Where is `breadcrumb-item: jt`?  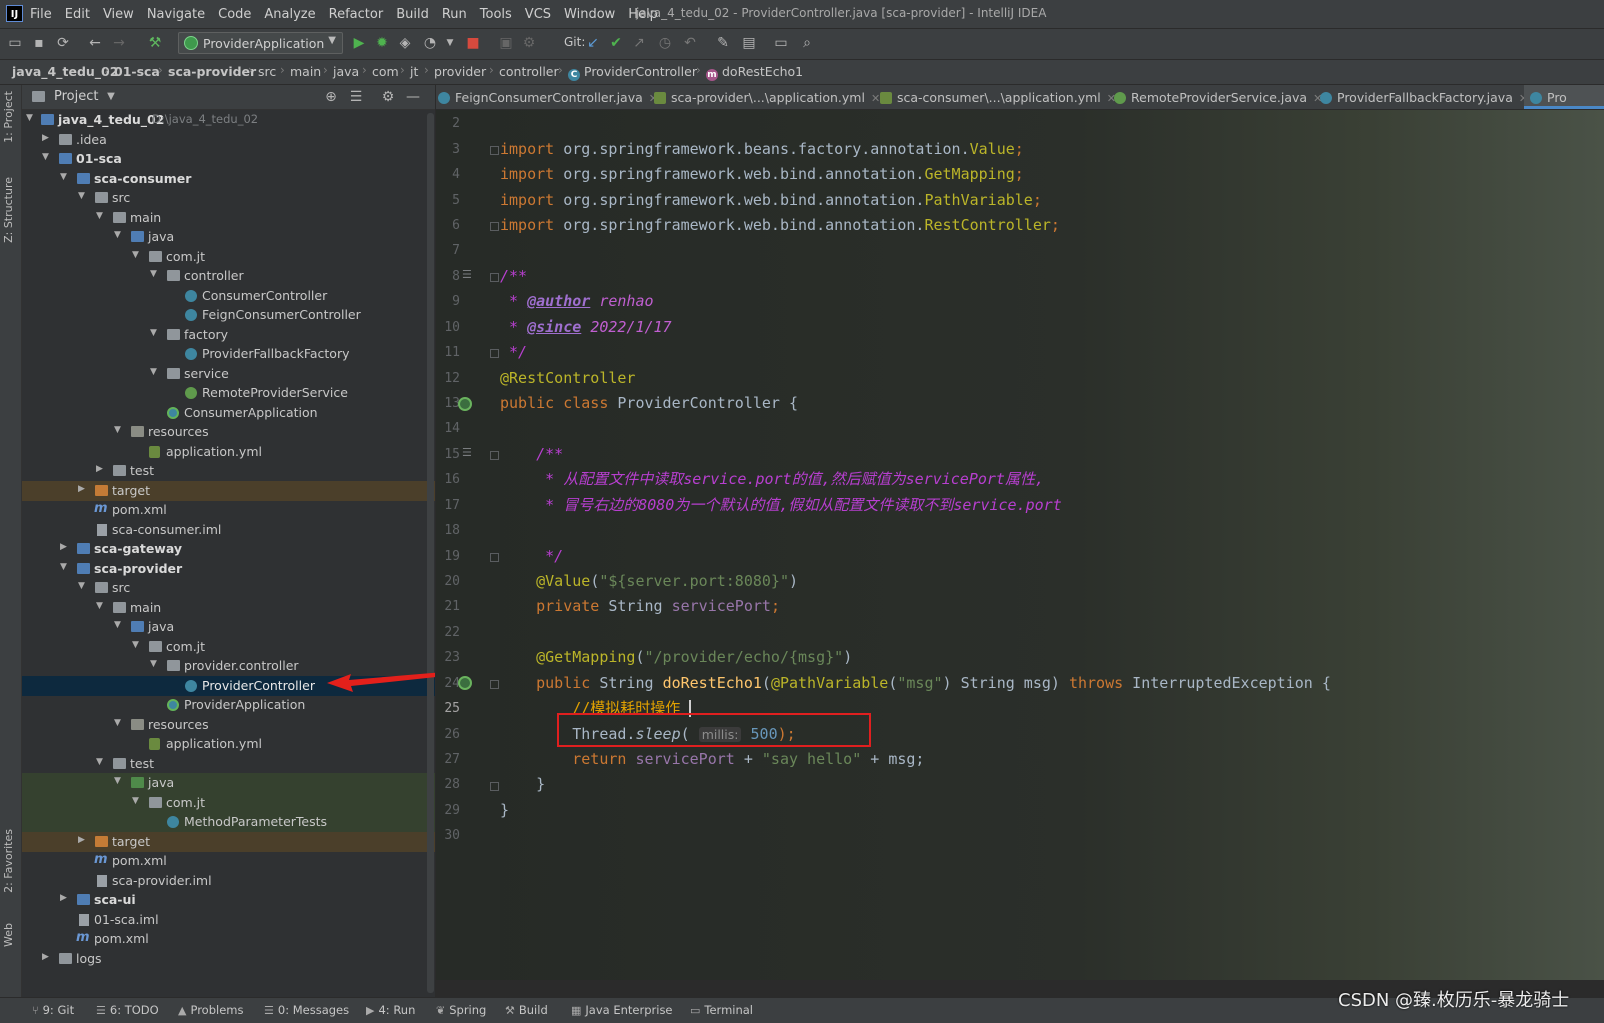 breadcrumb-item: jt is located at coordinates (414, 71).